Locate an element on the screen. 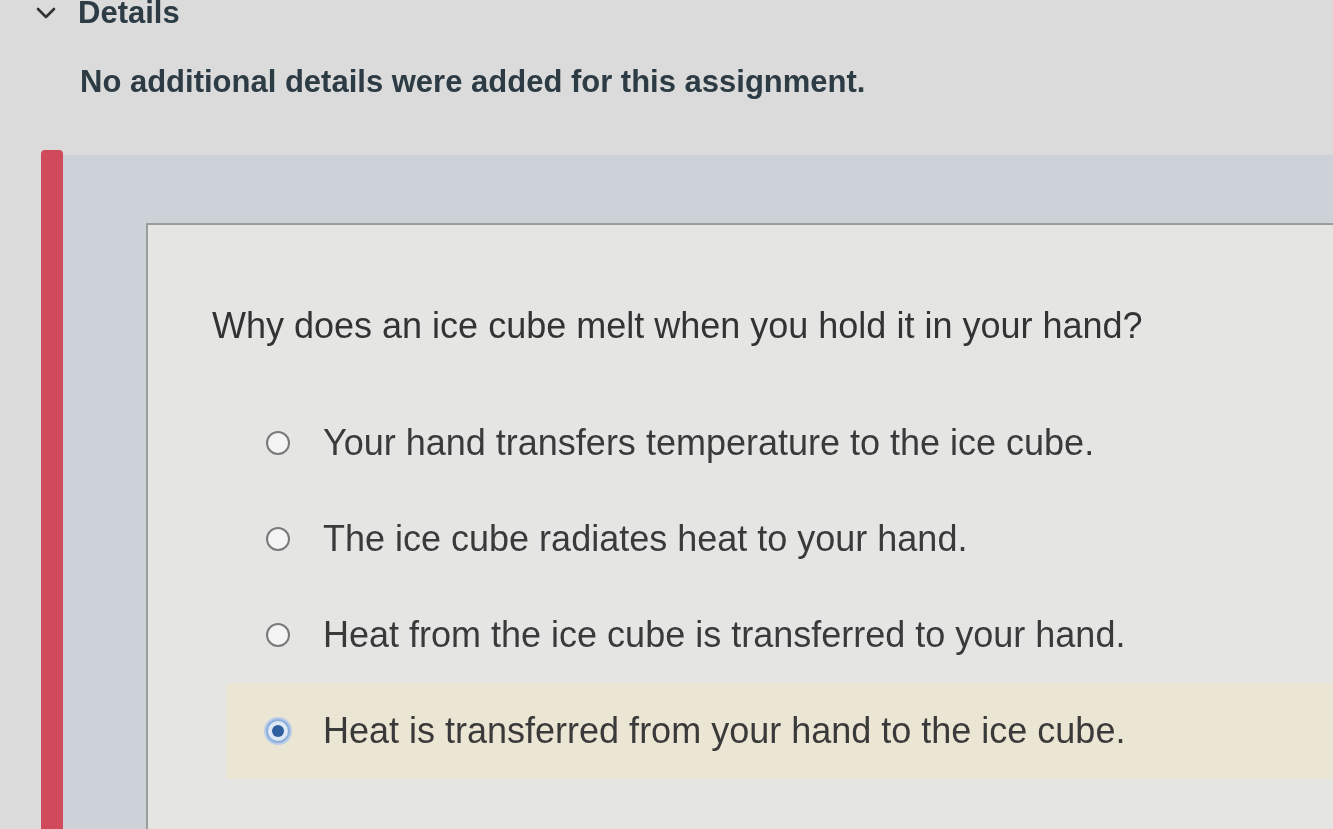 Image resolution: width=1333 pixels, height=829 pixels. answer-option: Heat is transferred from your hand to the ice cube. is located at coordinates (779, 731).